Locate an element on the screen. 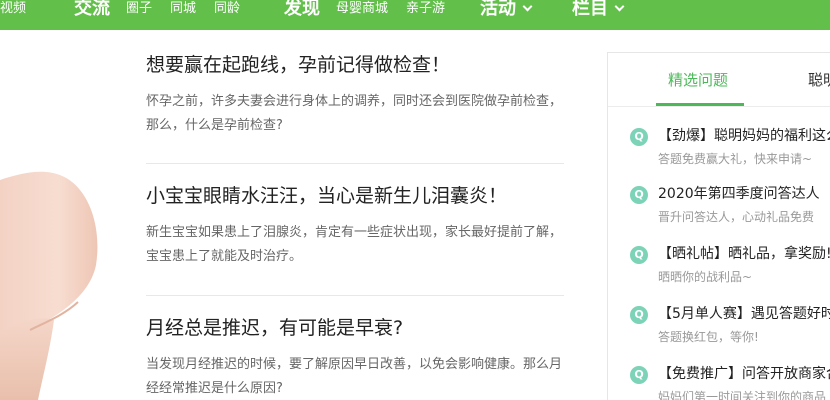 Image resolution: width=830 pixels, height=400 pixels. nav-item-events: 活动 is located at coordinates (506, 15).